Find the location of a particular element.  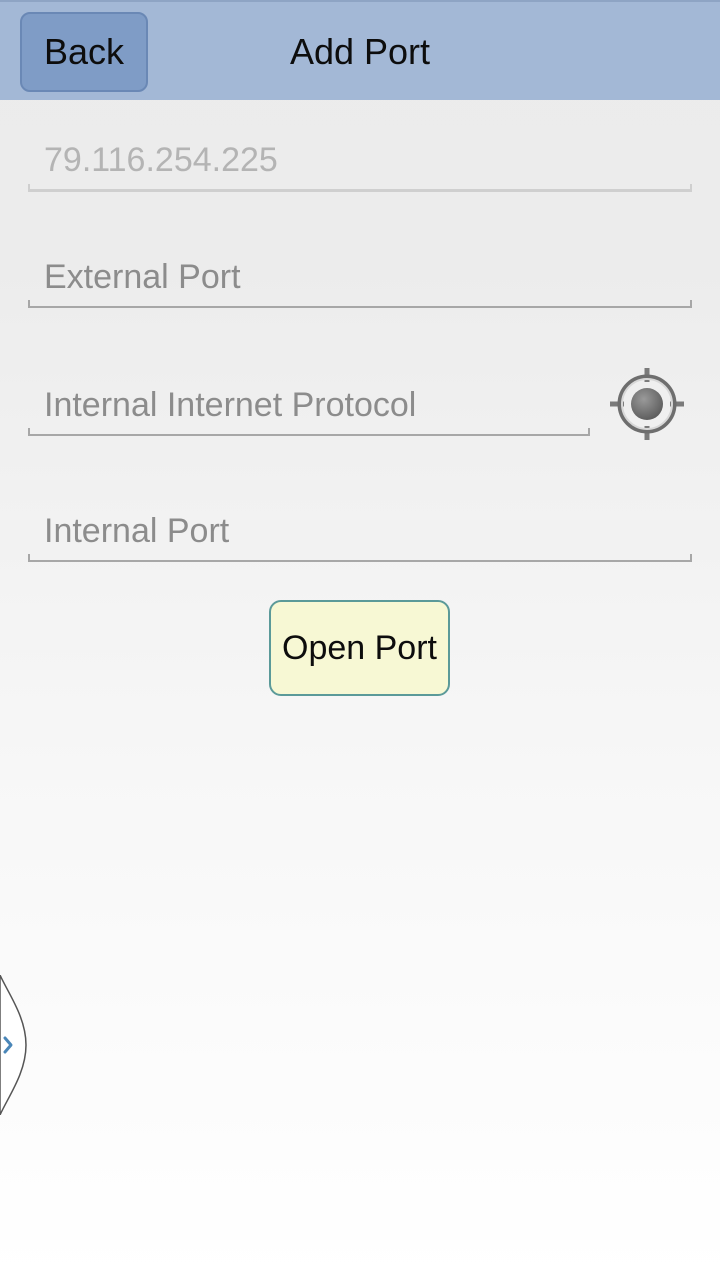

external-port-underline is located at coordinates (360, 304).